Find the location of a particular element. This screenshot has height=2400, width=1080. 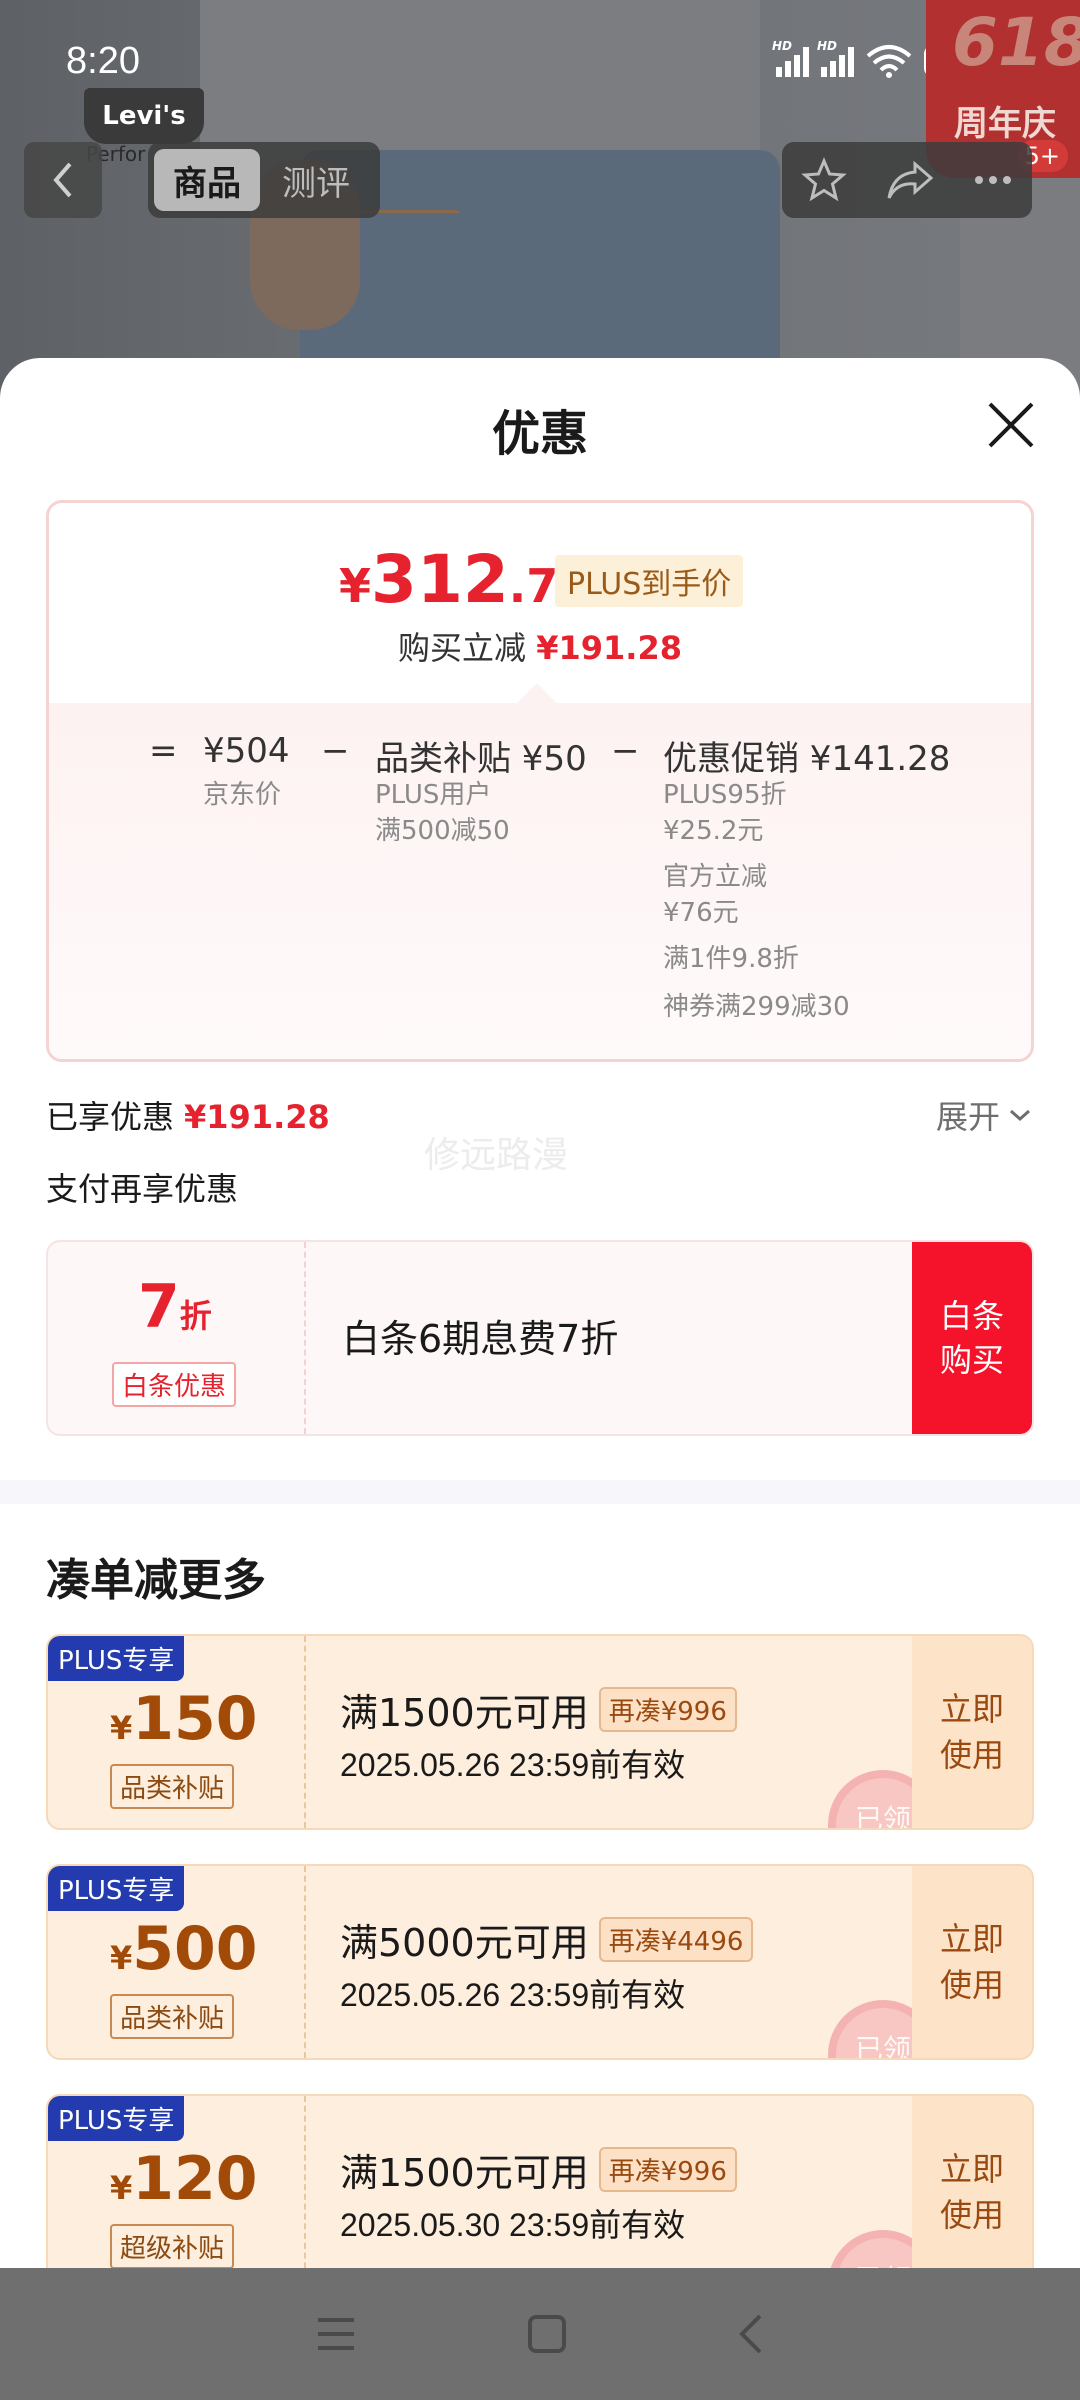

coupon-expiry: 2025.05.30 23:59前有效 is located at coordinates (513, 2225).